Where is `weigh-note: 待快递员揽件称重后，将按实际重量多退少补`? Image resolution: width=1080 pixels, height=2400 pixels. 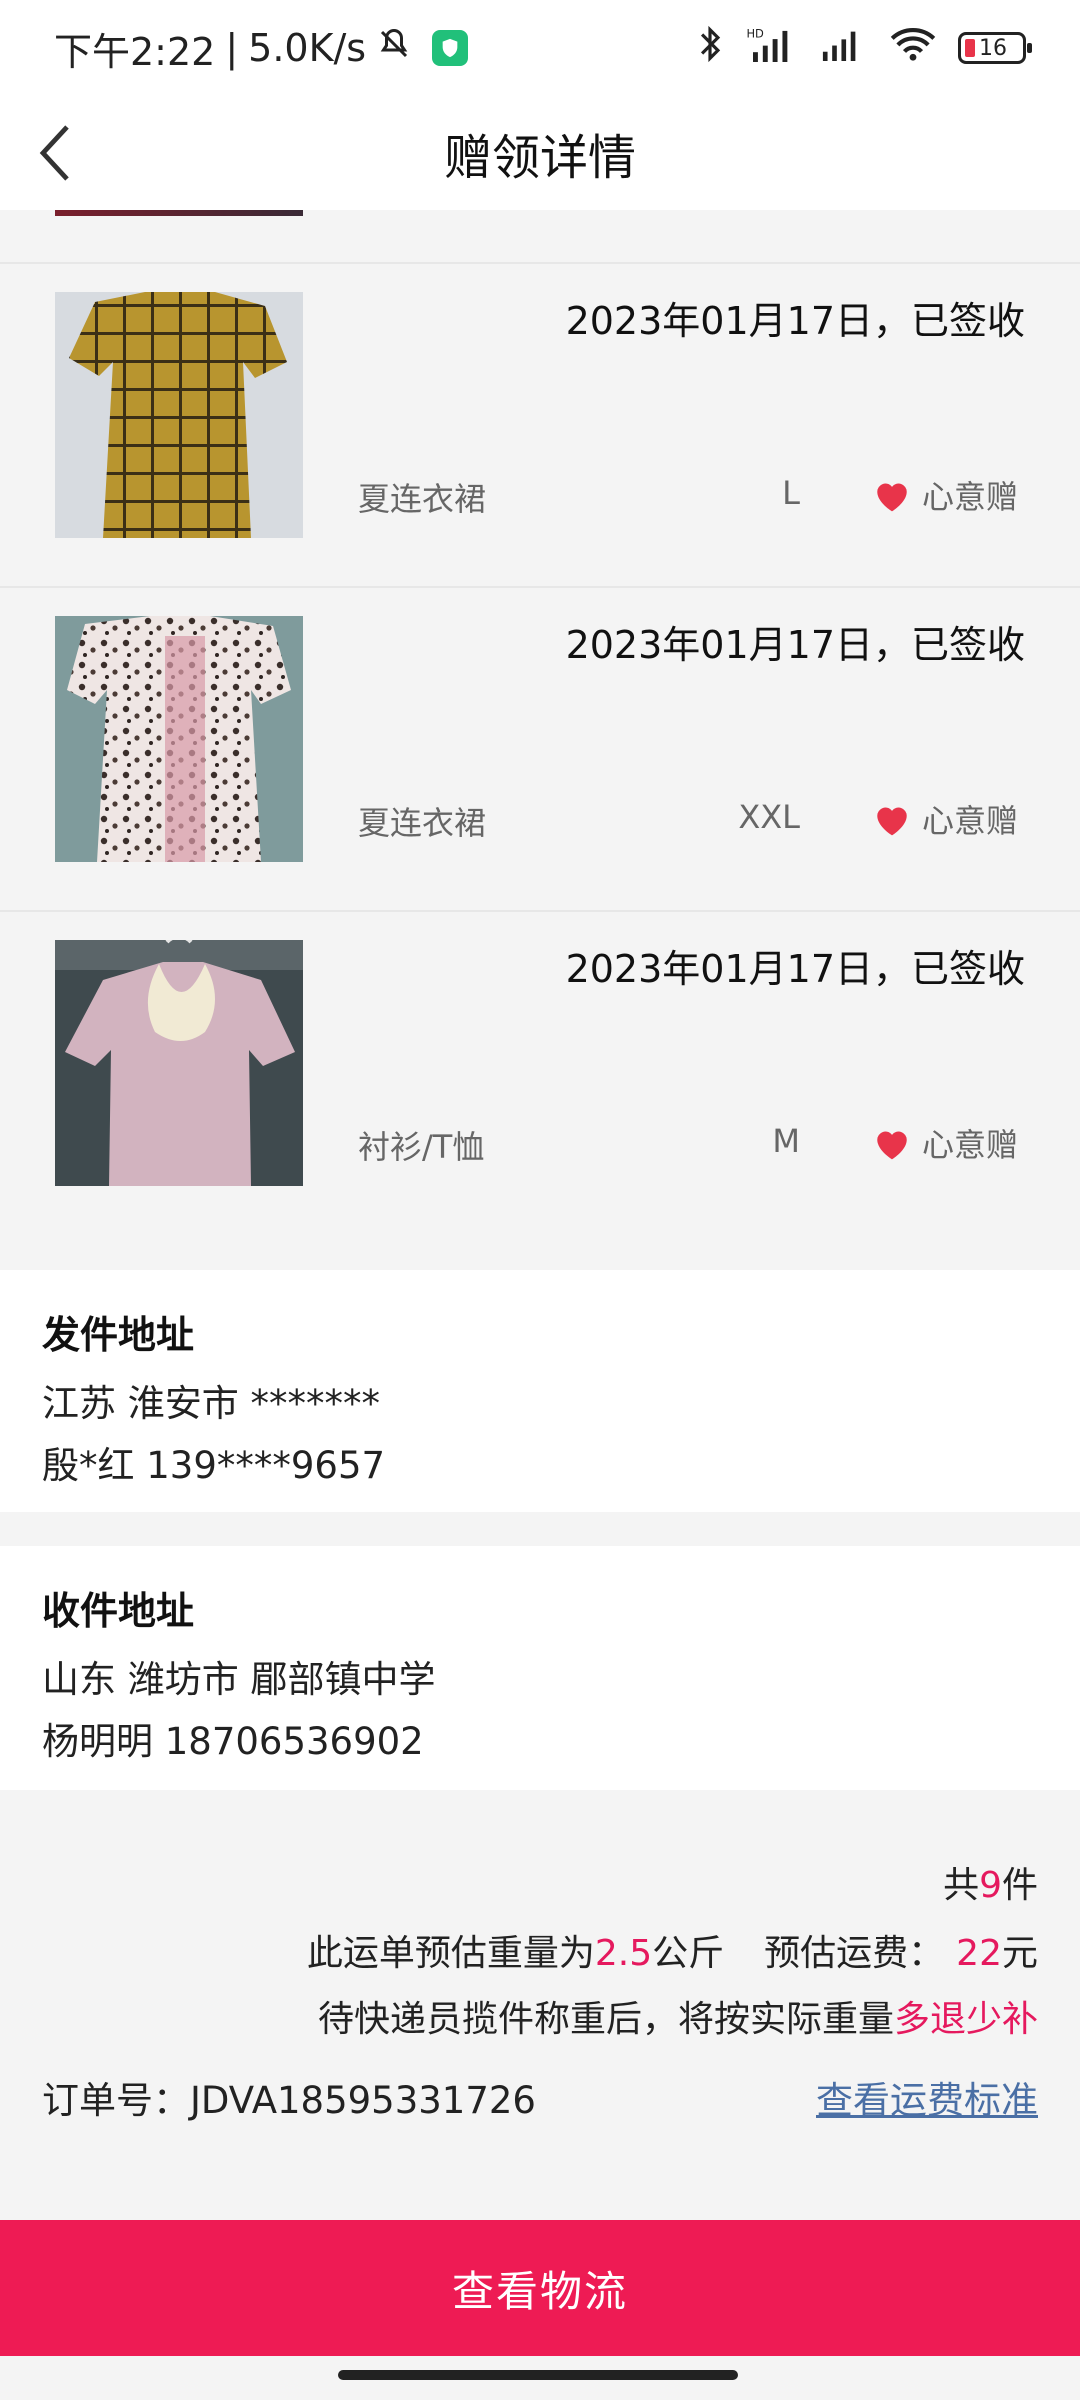 weigh-note: 待快递员揽件称重后，将按实际重量多退少补 is located at coordinates (678, 2016).